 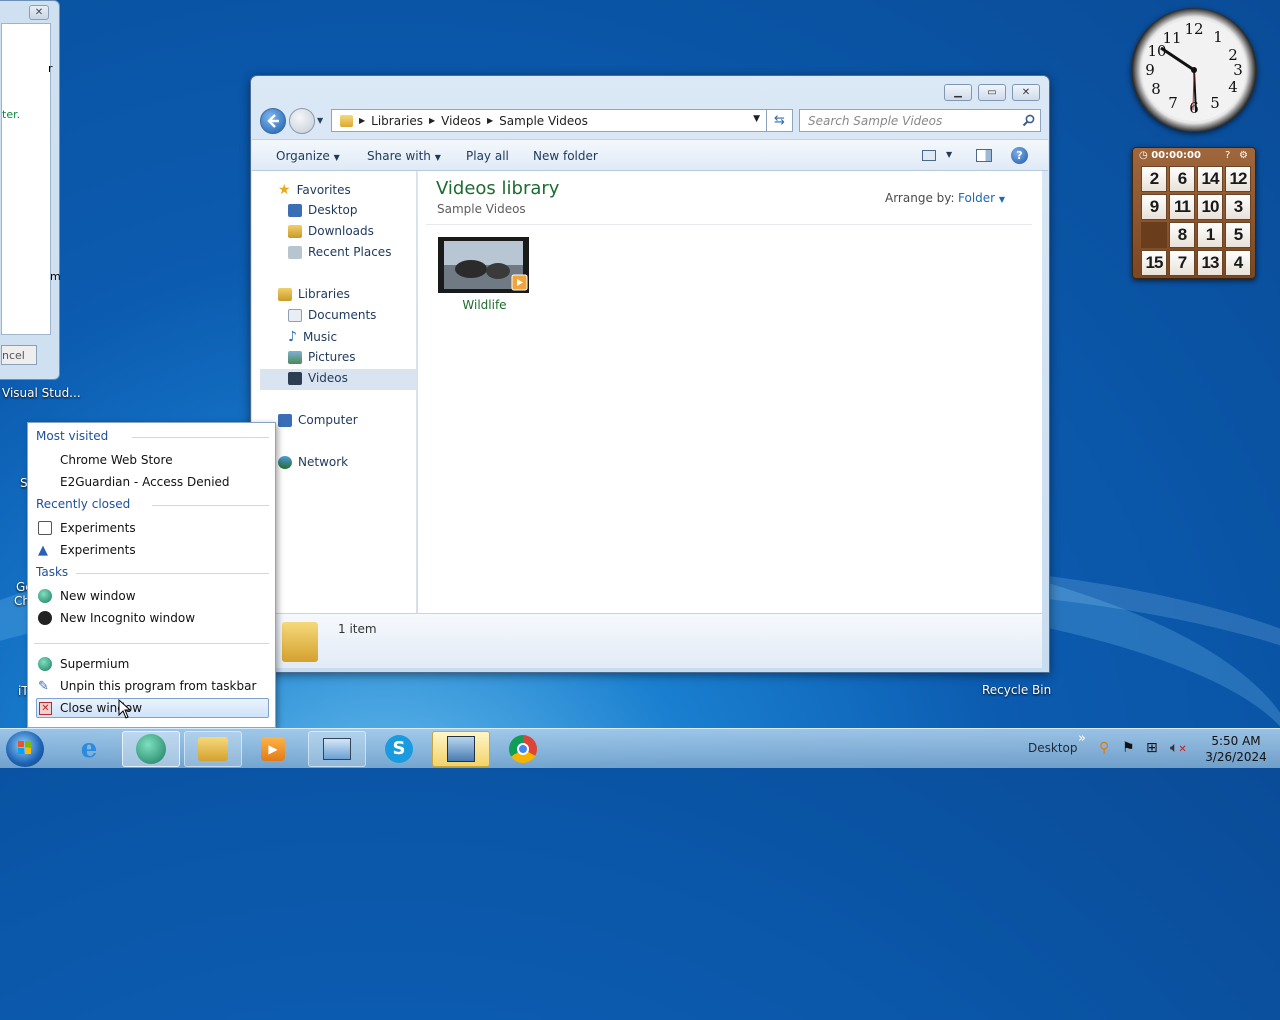 What do you see at coordinates (308, 156) in the screenshot?
I see `organize-button: Organize ▼` at bounding box center [308, 156].